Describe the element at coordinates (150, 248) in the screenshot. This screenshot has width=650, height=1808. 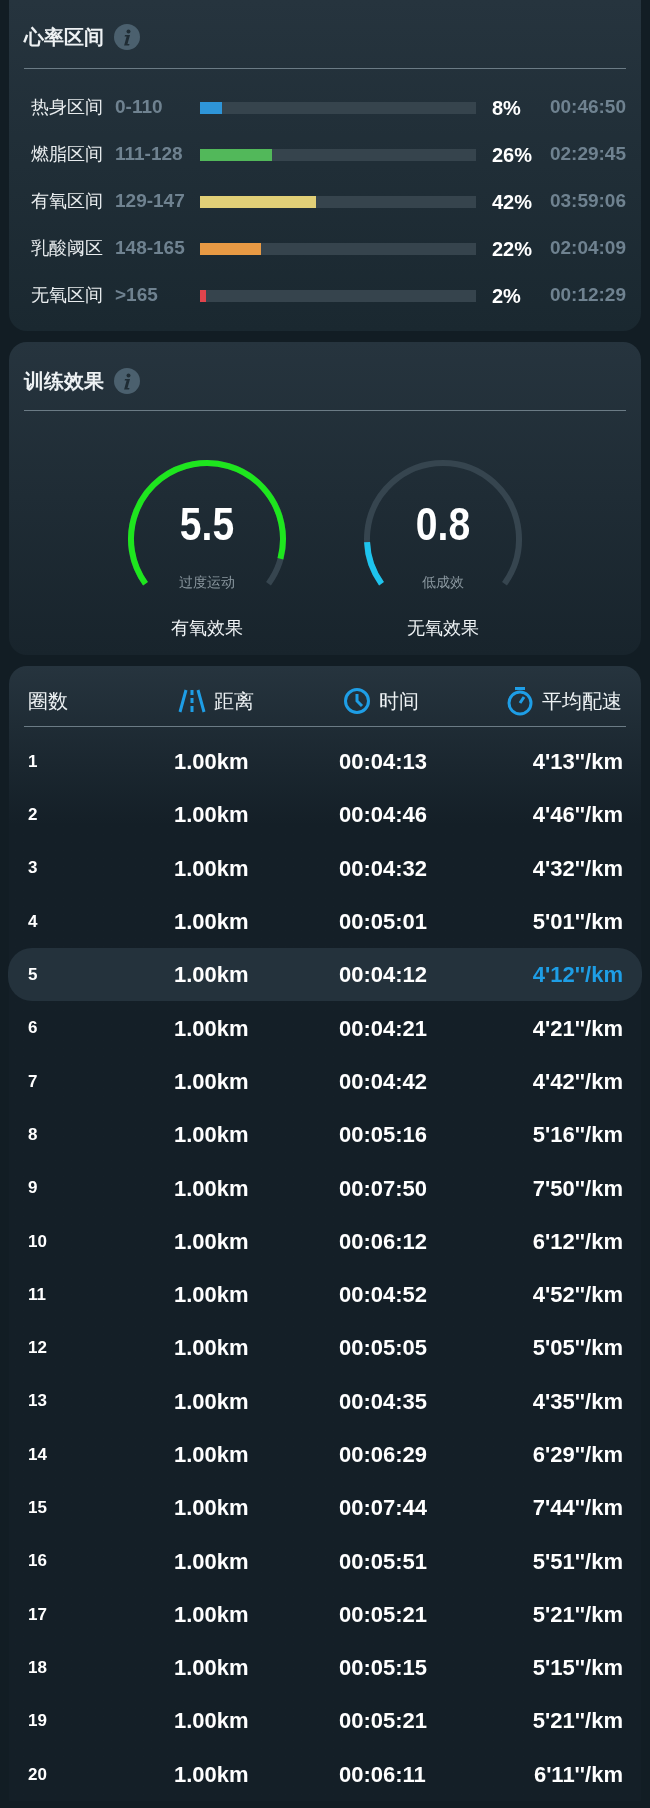
I see `zone-range: 148-165` at that location.